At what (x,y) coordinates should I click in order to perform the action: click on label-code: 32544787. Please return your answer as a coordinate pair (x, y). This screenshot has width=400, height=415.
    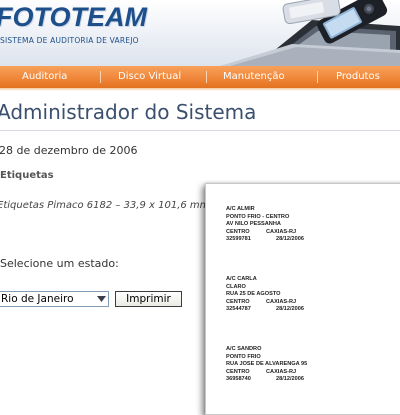
    Looking at the image, I should click on (238, 309).